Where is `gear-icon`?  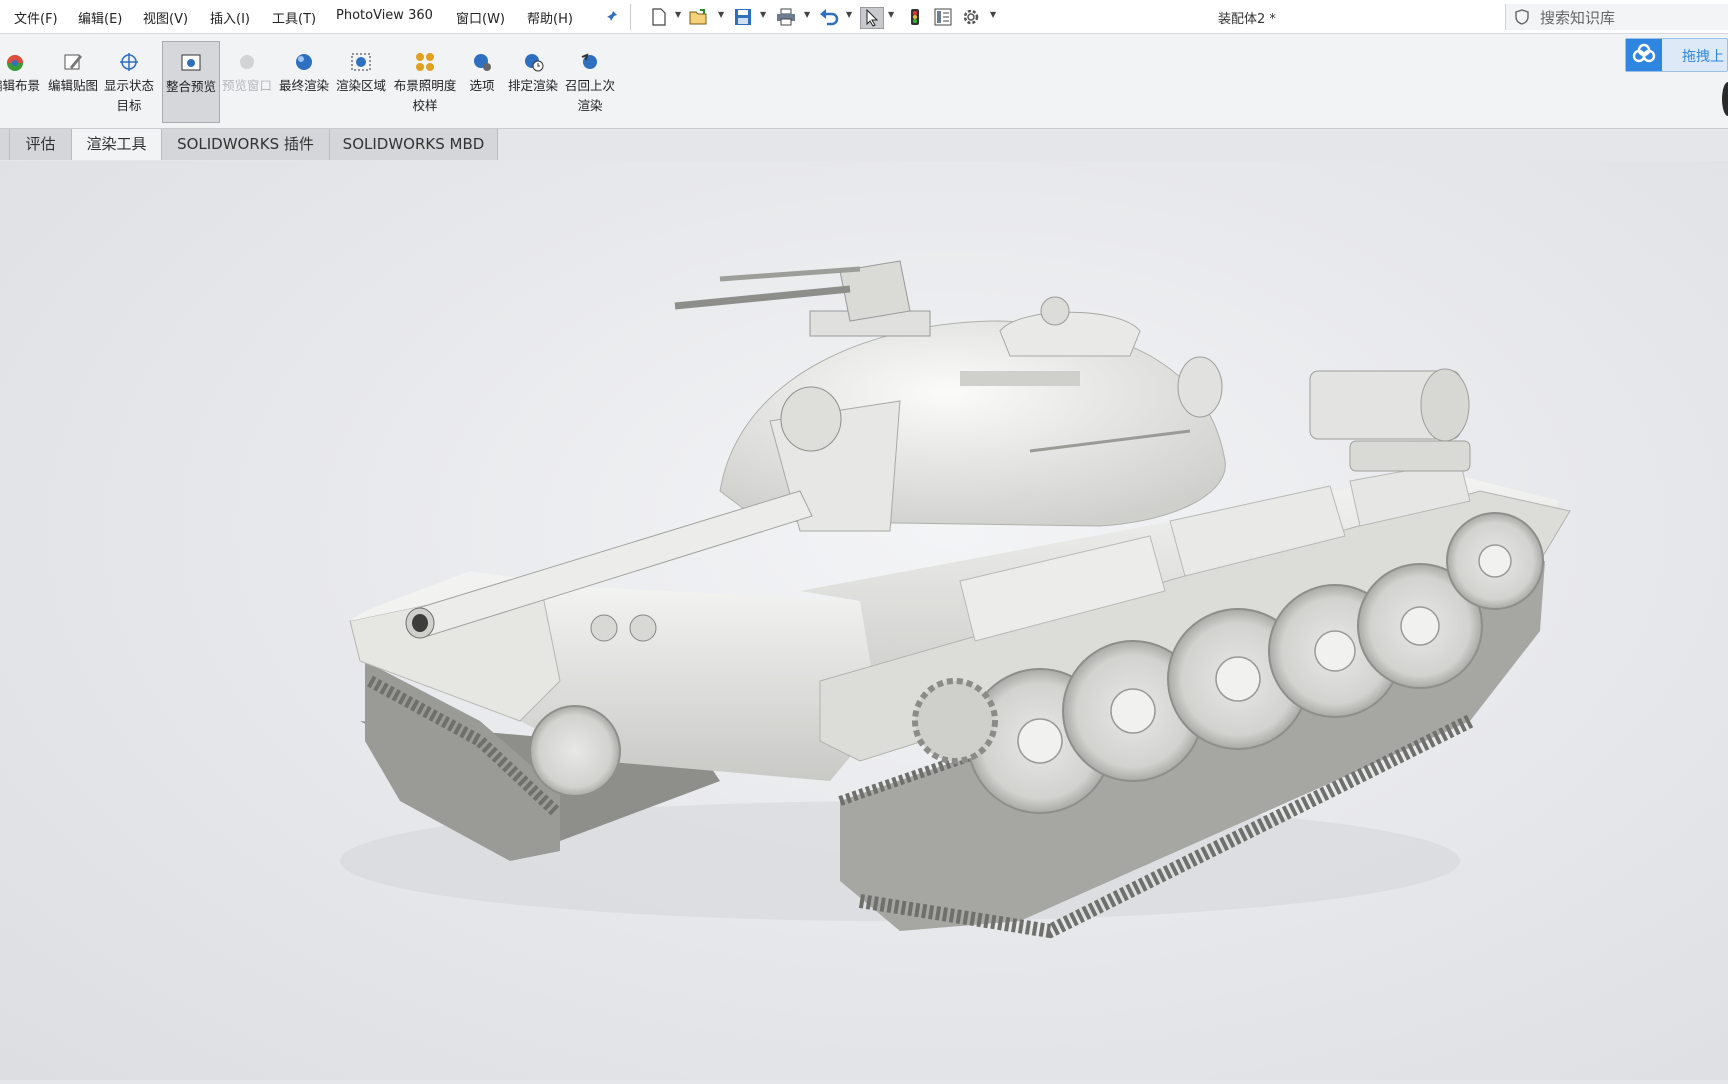 gear-icon is located at coordinates (971, 17).